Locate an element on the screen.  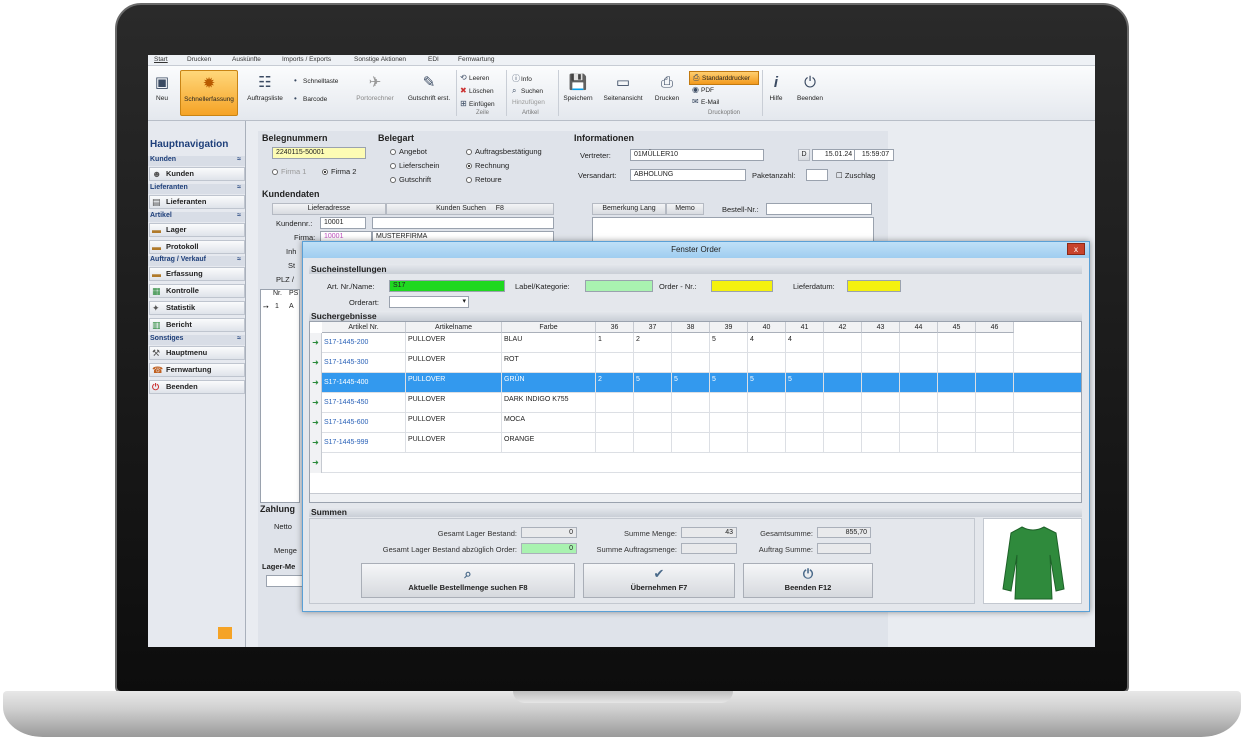
table-row: ➜ S17-1445-400 PULLOVER GRÜN 2 5 5 5 5 5 is located at coordinates (695, 383).